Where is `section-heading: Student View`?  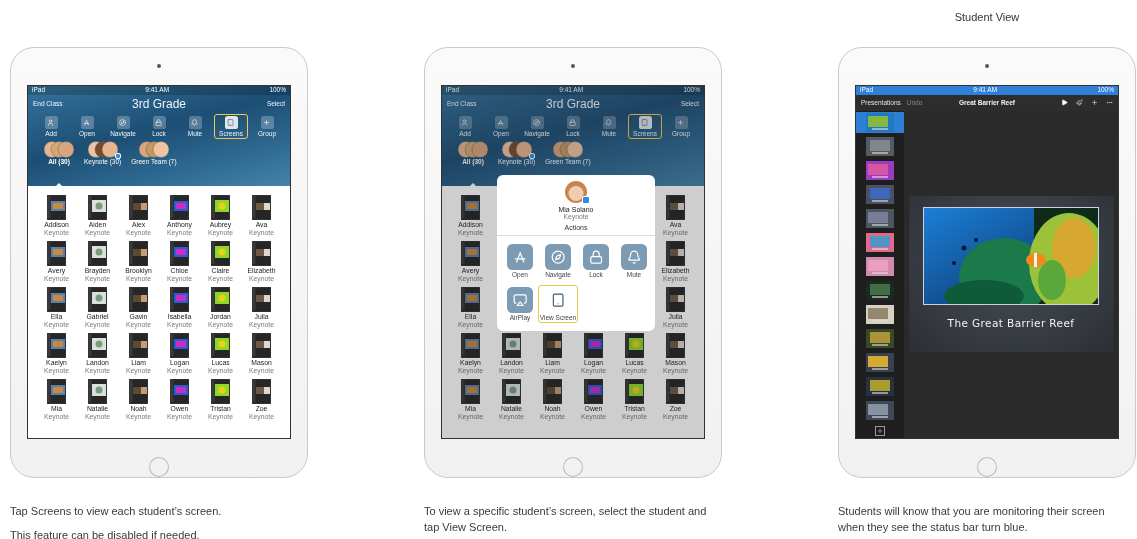 section-heading: Student View is located at coordinates (987, 17).